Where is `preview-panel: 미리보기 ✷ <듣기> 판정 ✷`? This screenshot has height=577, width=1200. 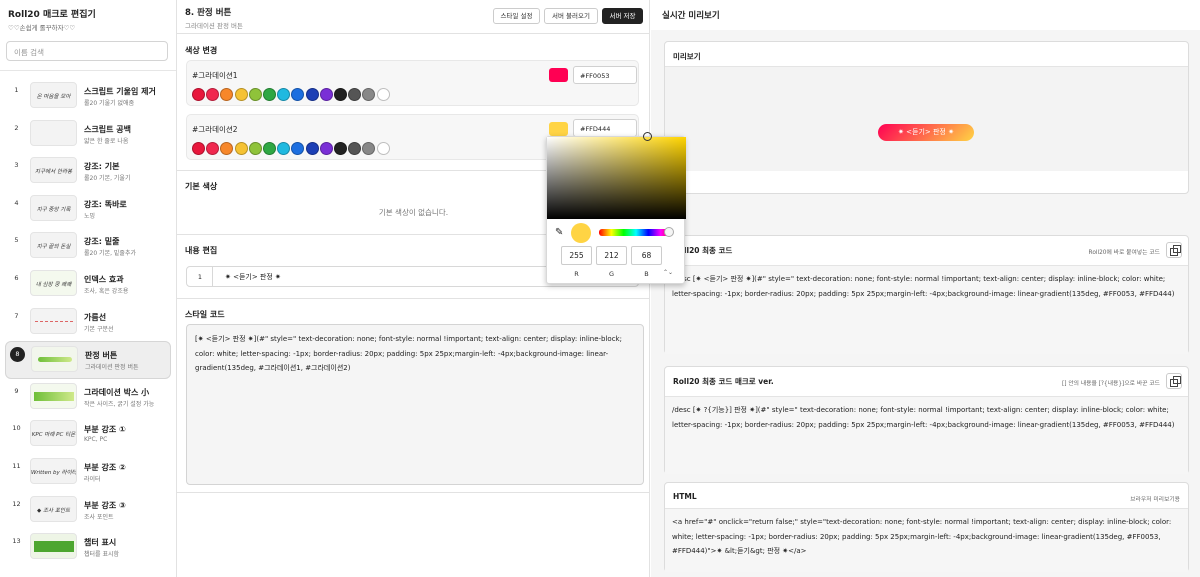
preview-panel: 미리보기 ✷ <듣기> 판정 ✷ is located at coordinates (926, 117).